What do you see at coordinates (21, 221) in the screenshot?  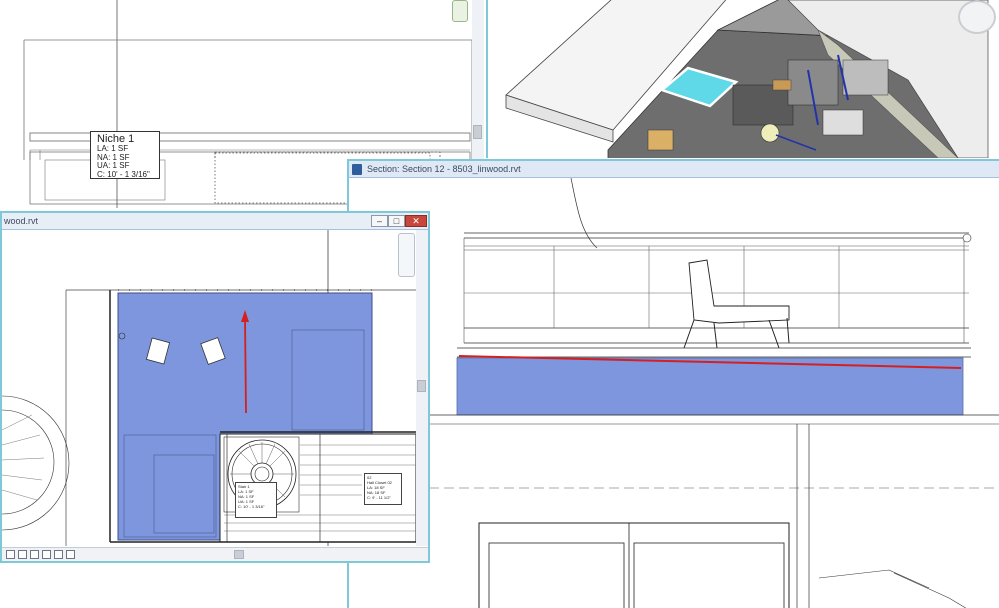 I see `floor-plan-title: wood.rvt` at bounding box center [21, 221].